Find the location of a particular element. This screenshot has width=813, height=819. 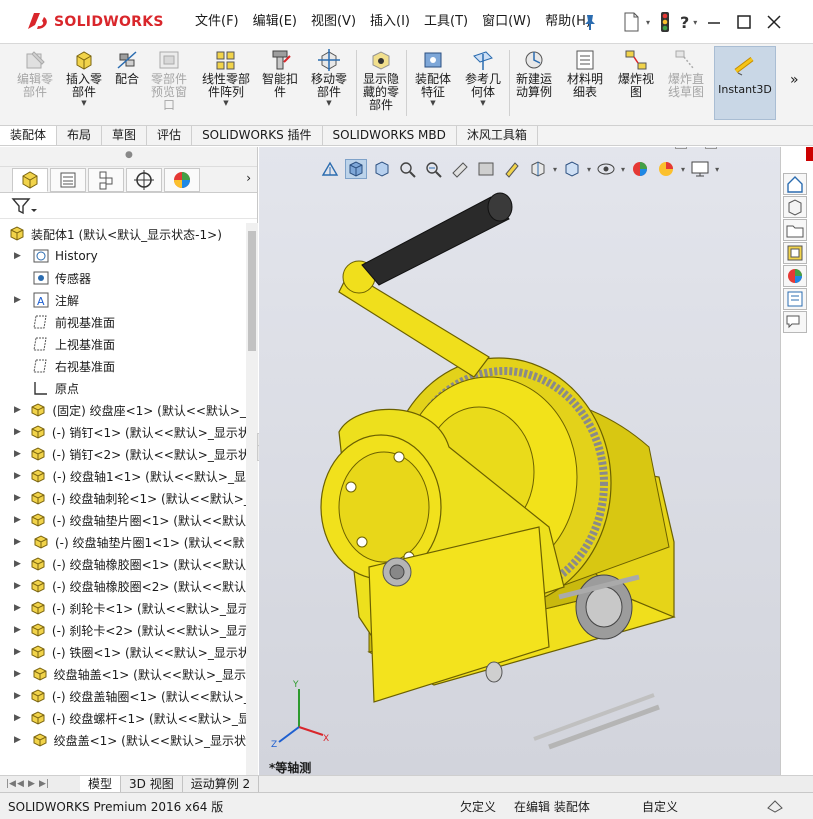

insert-component-button: 插入零 部件 ▼ is located at coordinates (84, 77).